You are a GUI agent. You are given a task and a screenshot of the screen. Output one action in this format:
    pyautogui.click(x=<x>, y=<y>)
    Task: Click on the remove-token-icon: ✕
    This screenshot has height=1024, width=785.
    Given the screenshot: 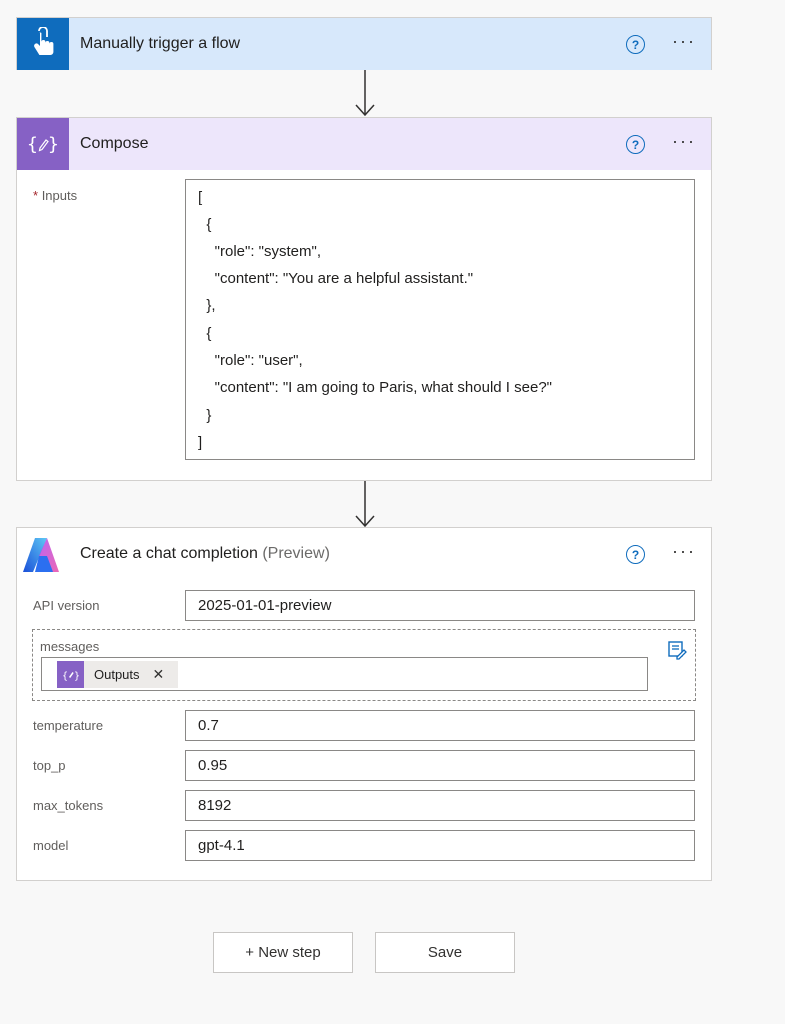 What is the action you would take?
    pyautogui.click(x=159, y=674)
    